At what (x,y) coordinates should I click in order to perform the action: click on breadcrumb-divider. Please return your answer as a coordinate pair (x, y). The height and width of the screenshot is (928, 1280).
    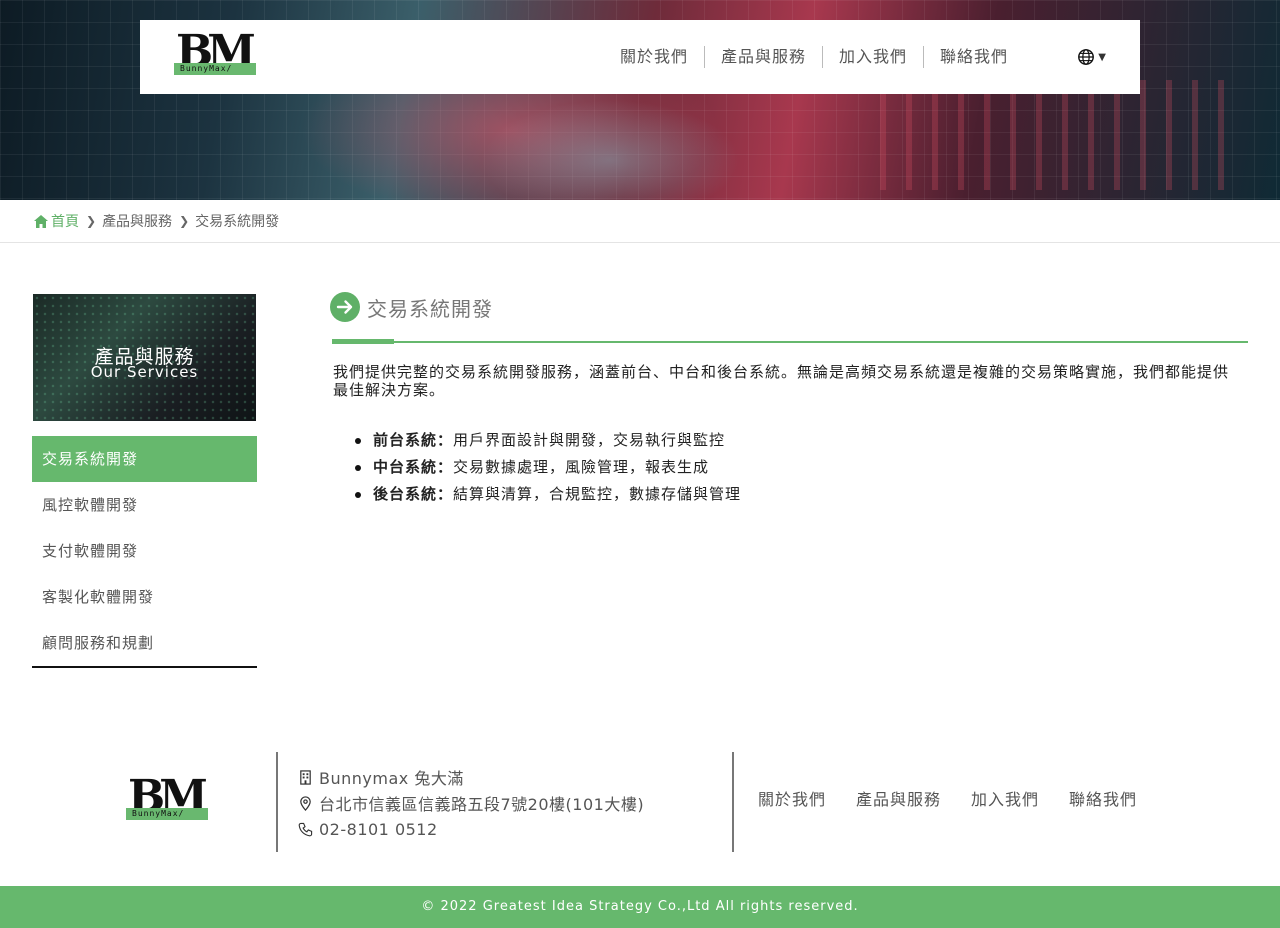
    Looking at the image, I should click on (640, 242).